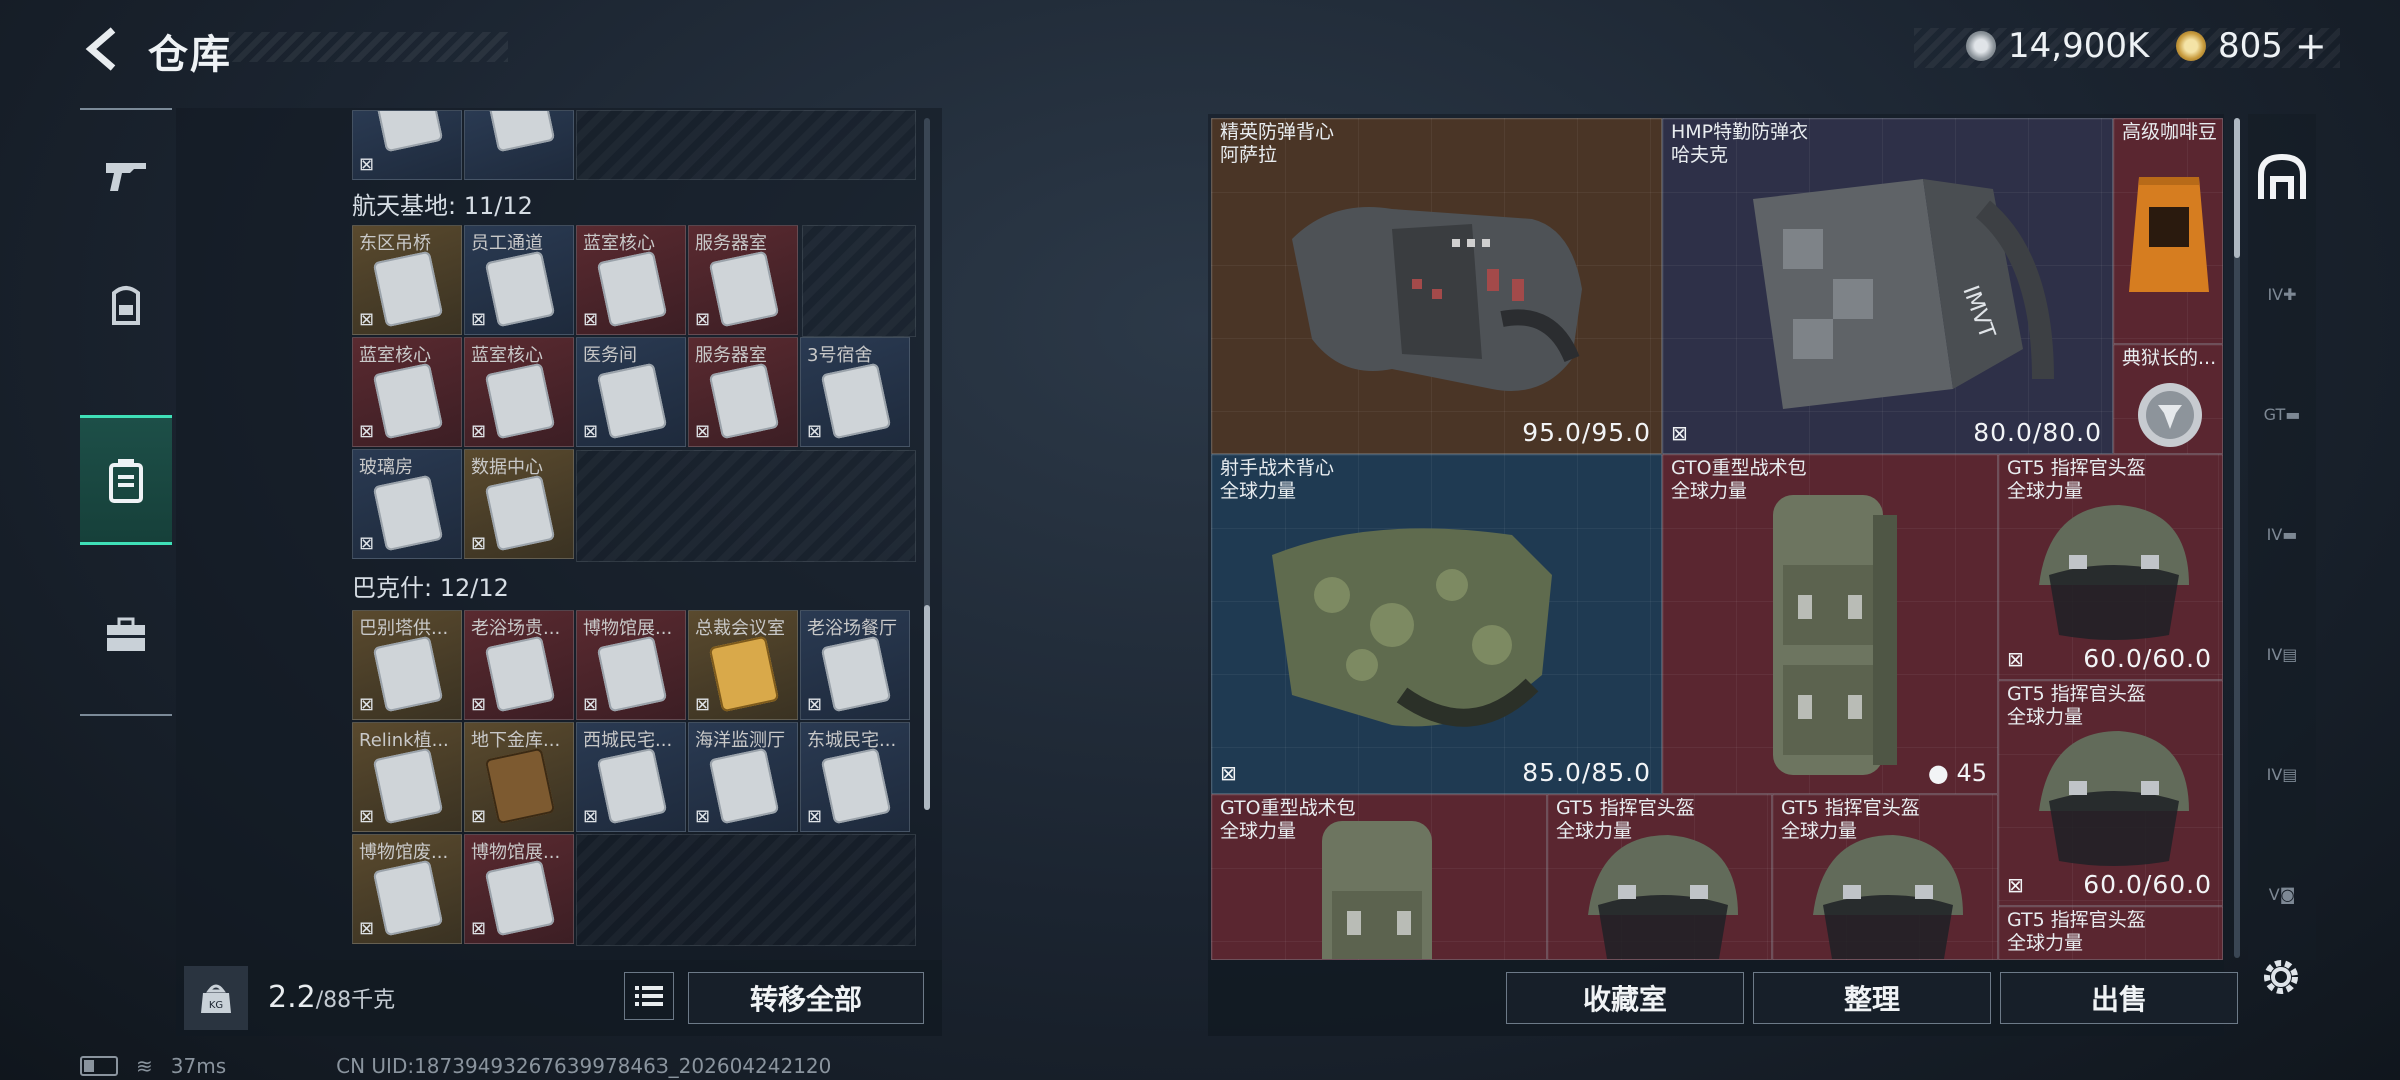  I want to click on sort-button: 整理, so click(1872, 998).